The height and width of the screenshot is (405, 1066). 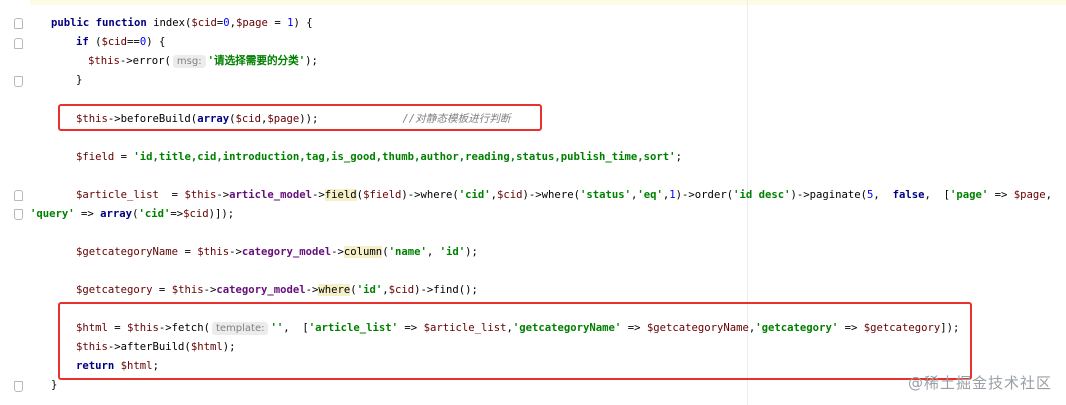 What do you see at coordinates (121, 42) in the screenshot?
I see `code-line: if ($cid==0) {` at bounding box center [121, 42].